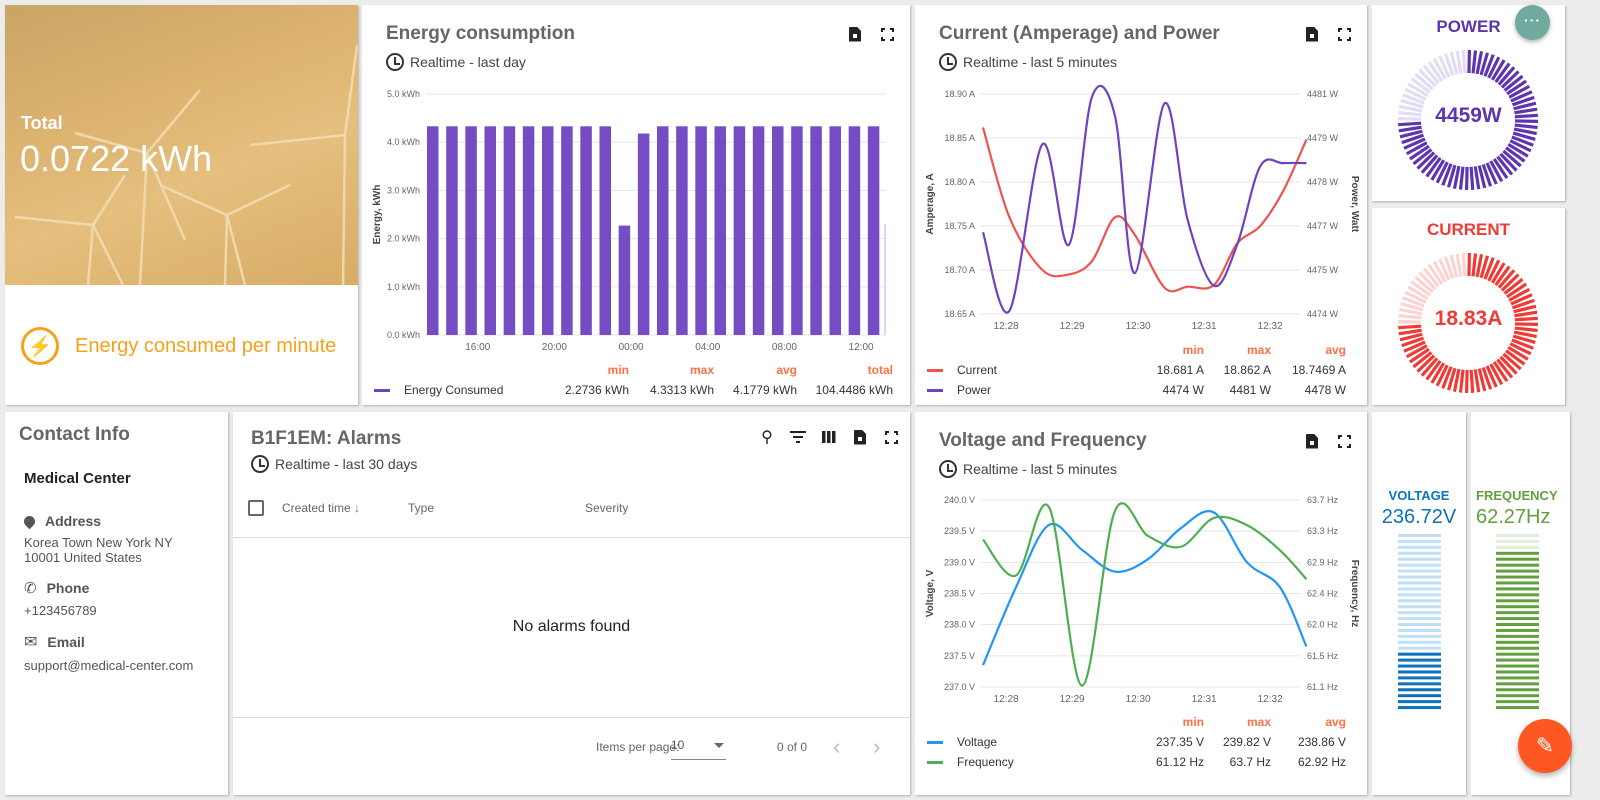 The width and height of the screenshot is (1600, 800). I want to click on frequency-gauge-value: 62.27Hz, so click(1513, 517).